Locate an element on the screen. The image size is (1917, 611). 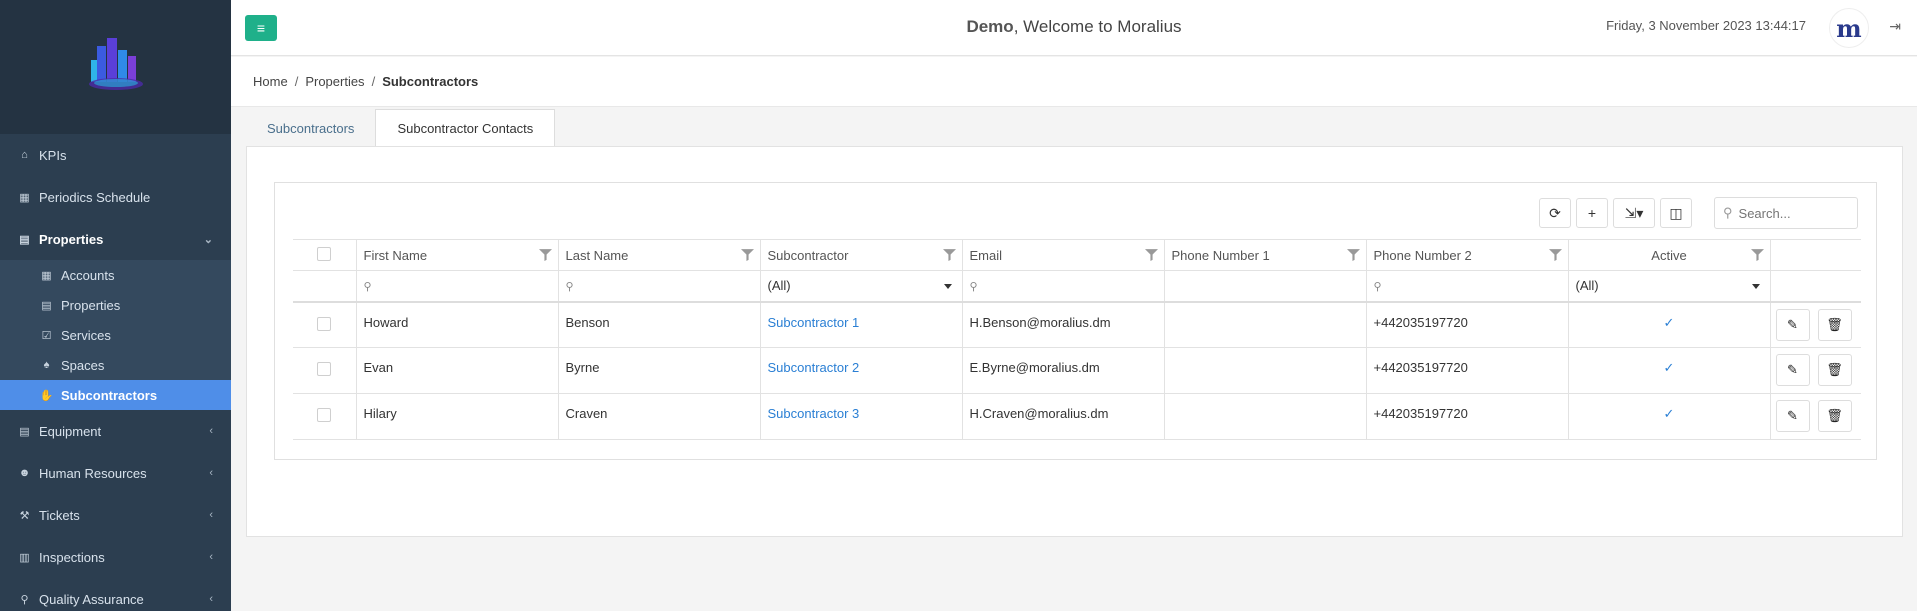
sidebar-item-accounts: ▦ Accounts is located at coordinates (115, 275).